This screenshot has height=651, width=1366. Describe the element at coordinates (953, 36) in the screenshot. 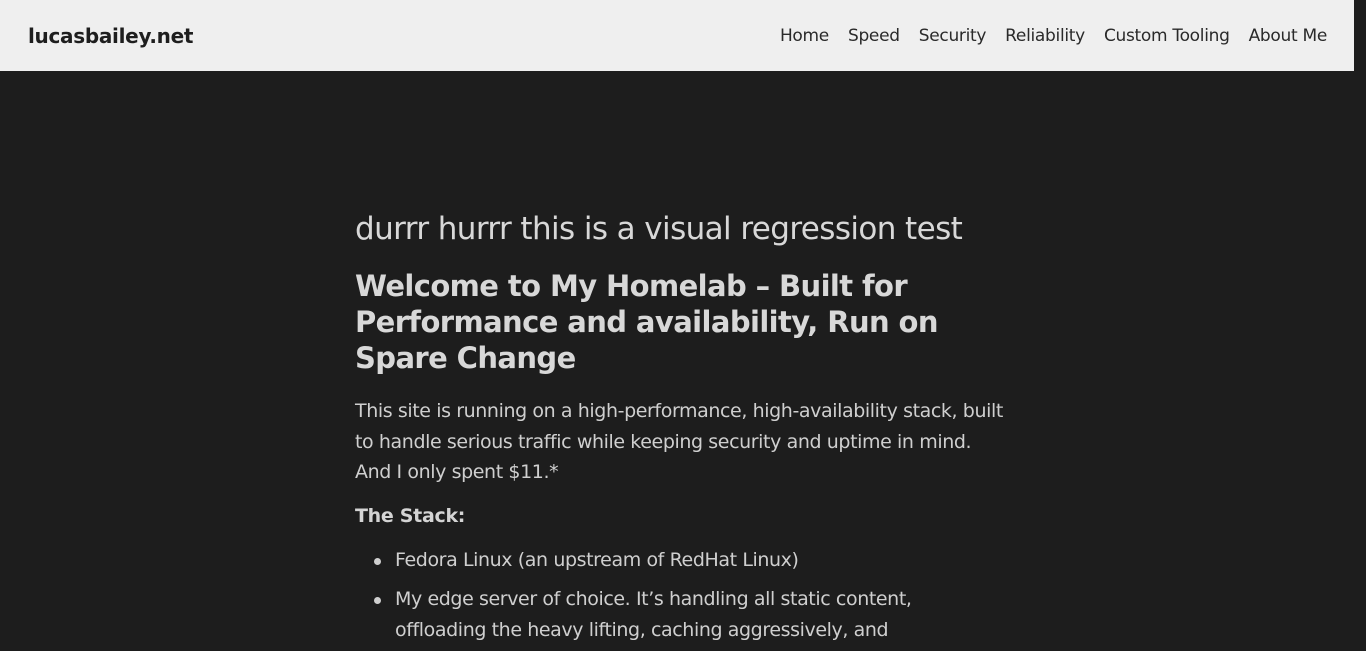

I see `nav-link-security: Security` at that location.